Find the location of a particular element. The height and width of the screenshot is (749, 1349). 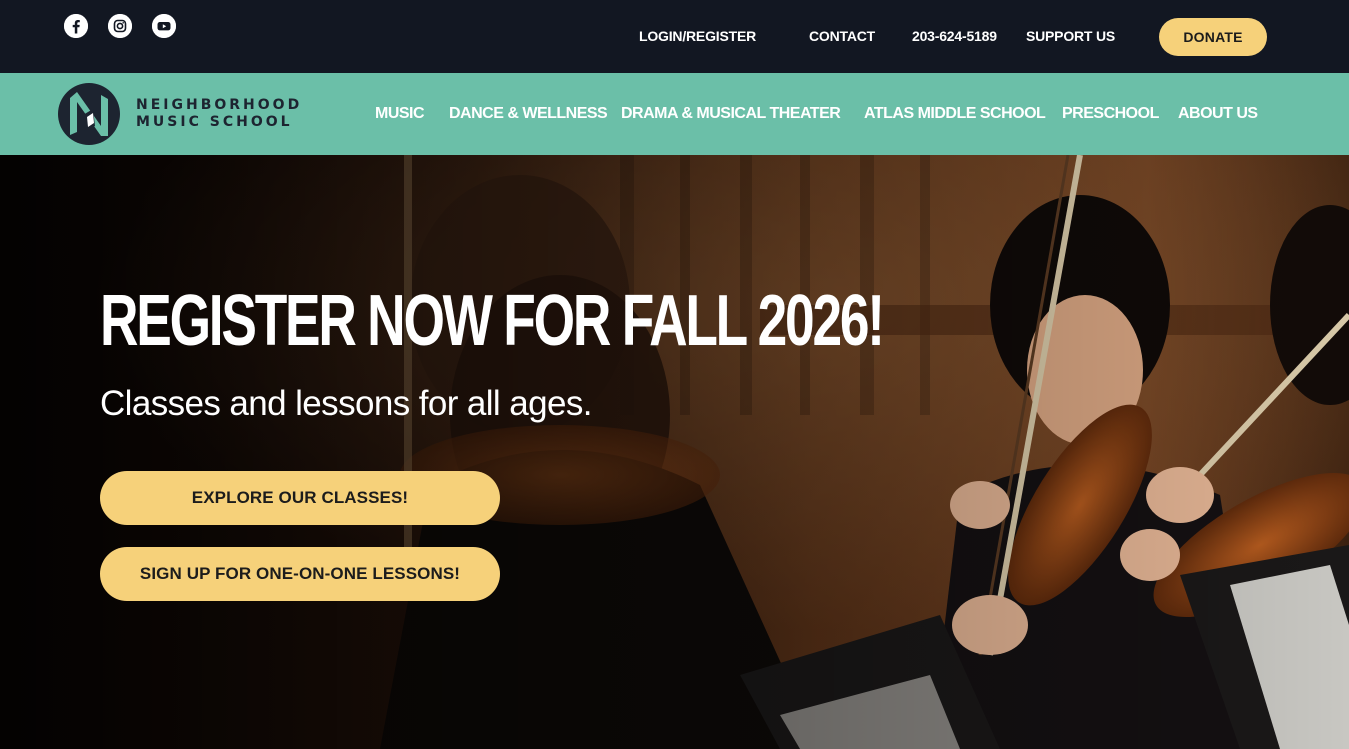

nav-item-atlas-middle-school: ATLAS MIDDLE SCHOOL is located at coordinates (955, 114).